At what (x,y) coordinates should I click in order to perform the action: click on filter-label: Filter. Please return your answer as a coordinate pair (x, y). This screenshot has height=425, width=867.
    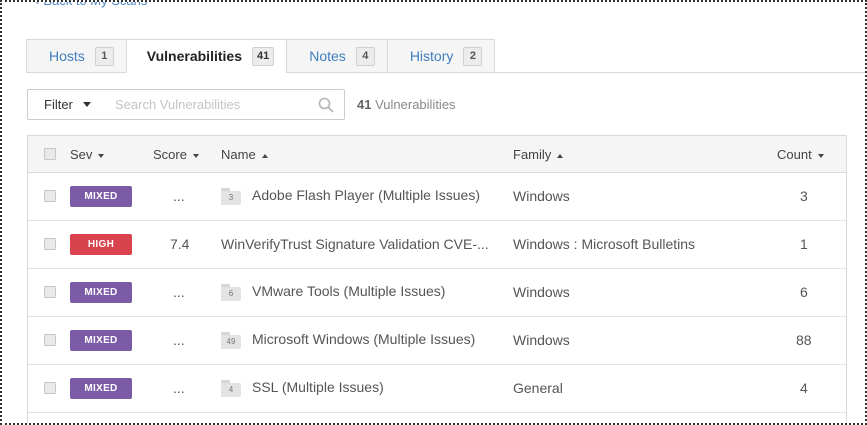
    Looking at the image, I should click on (58, 104).